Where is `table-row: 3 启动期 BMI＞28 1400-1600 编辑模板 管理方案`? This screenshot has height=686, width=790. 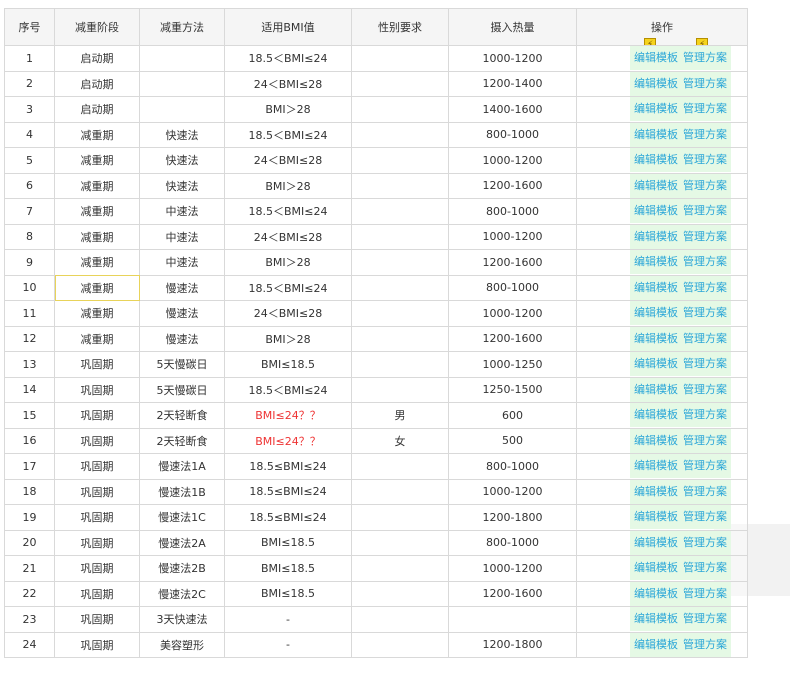
table-row: 3 启动期 BMI＞28 1400-1600 编辑模板 管理方案 is located at coordinates (376, 109).